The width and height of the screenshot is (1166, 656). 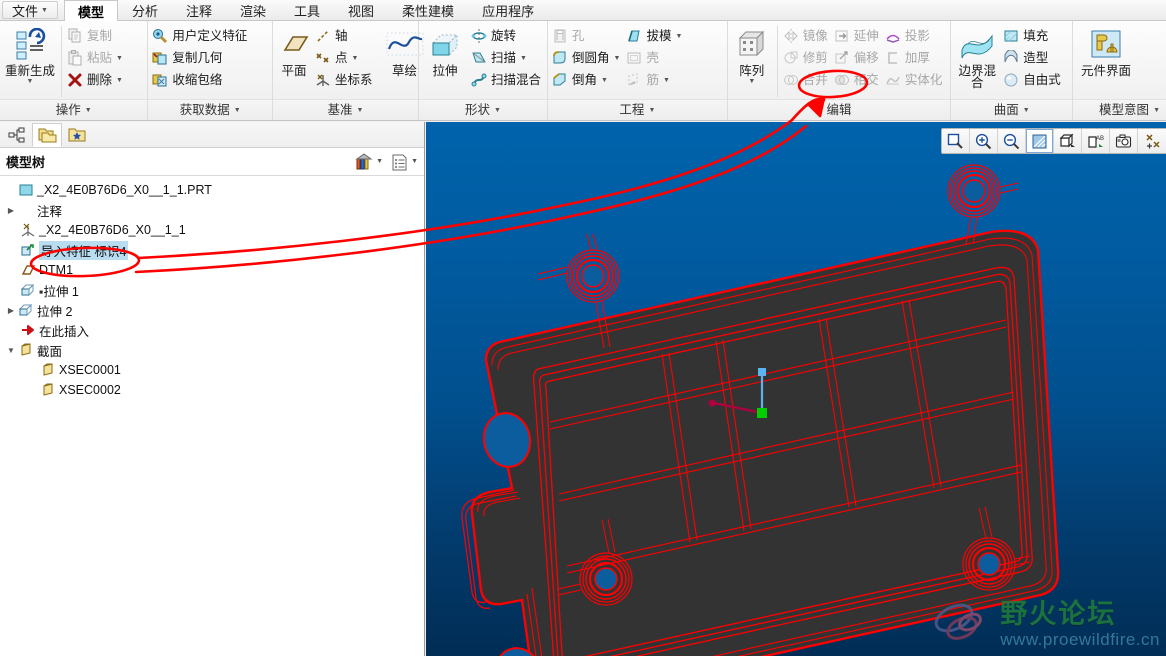 I want to click on draft-button: 拔模 ▼, so click(x=655, y=36).